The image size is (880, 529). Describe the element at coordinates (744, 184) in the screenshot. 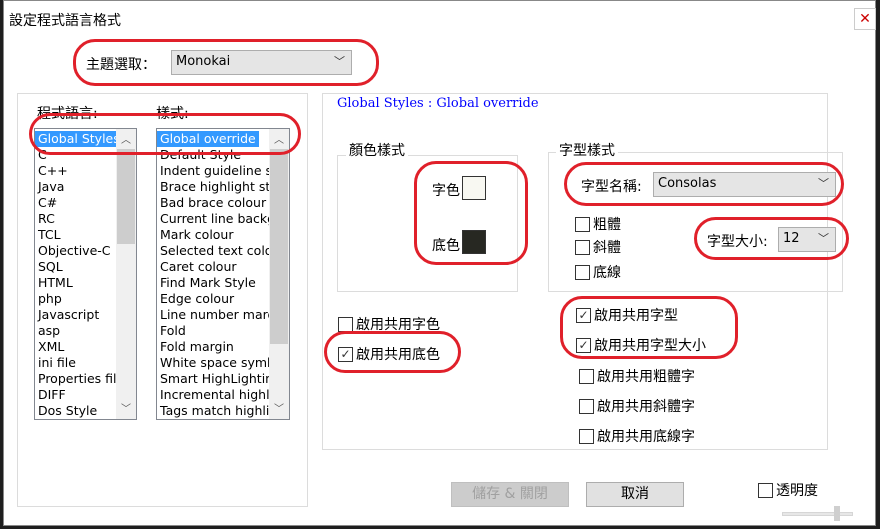

I see `font-name-select: Consolas ﹀` at that location.